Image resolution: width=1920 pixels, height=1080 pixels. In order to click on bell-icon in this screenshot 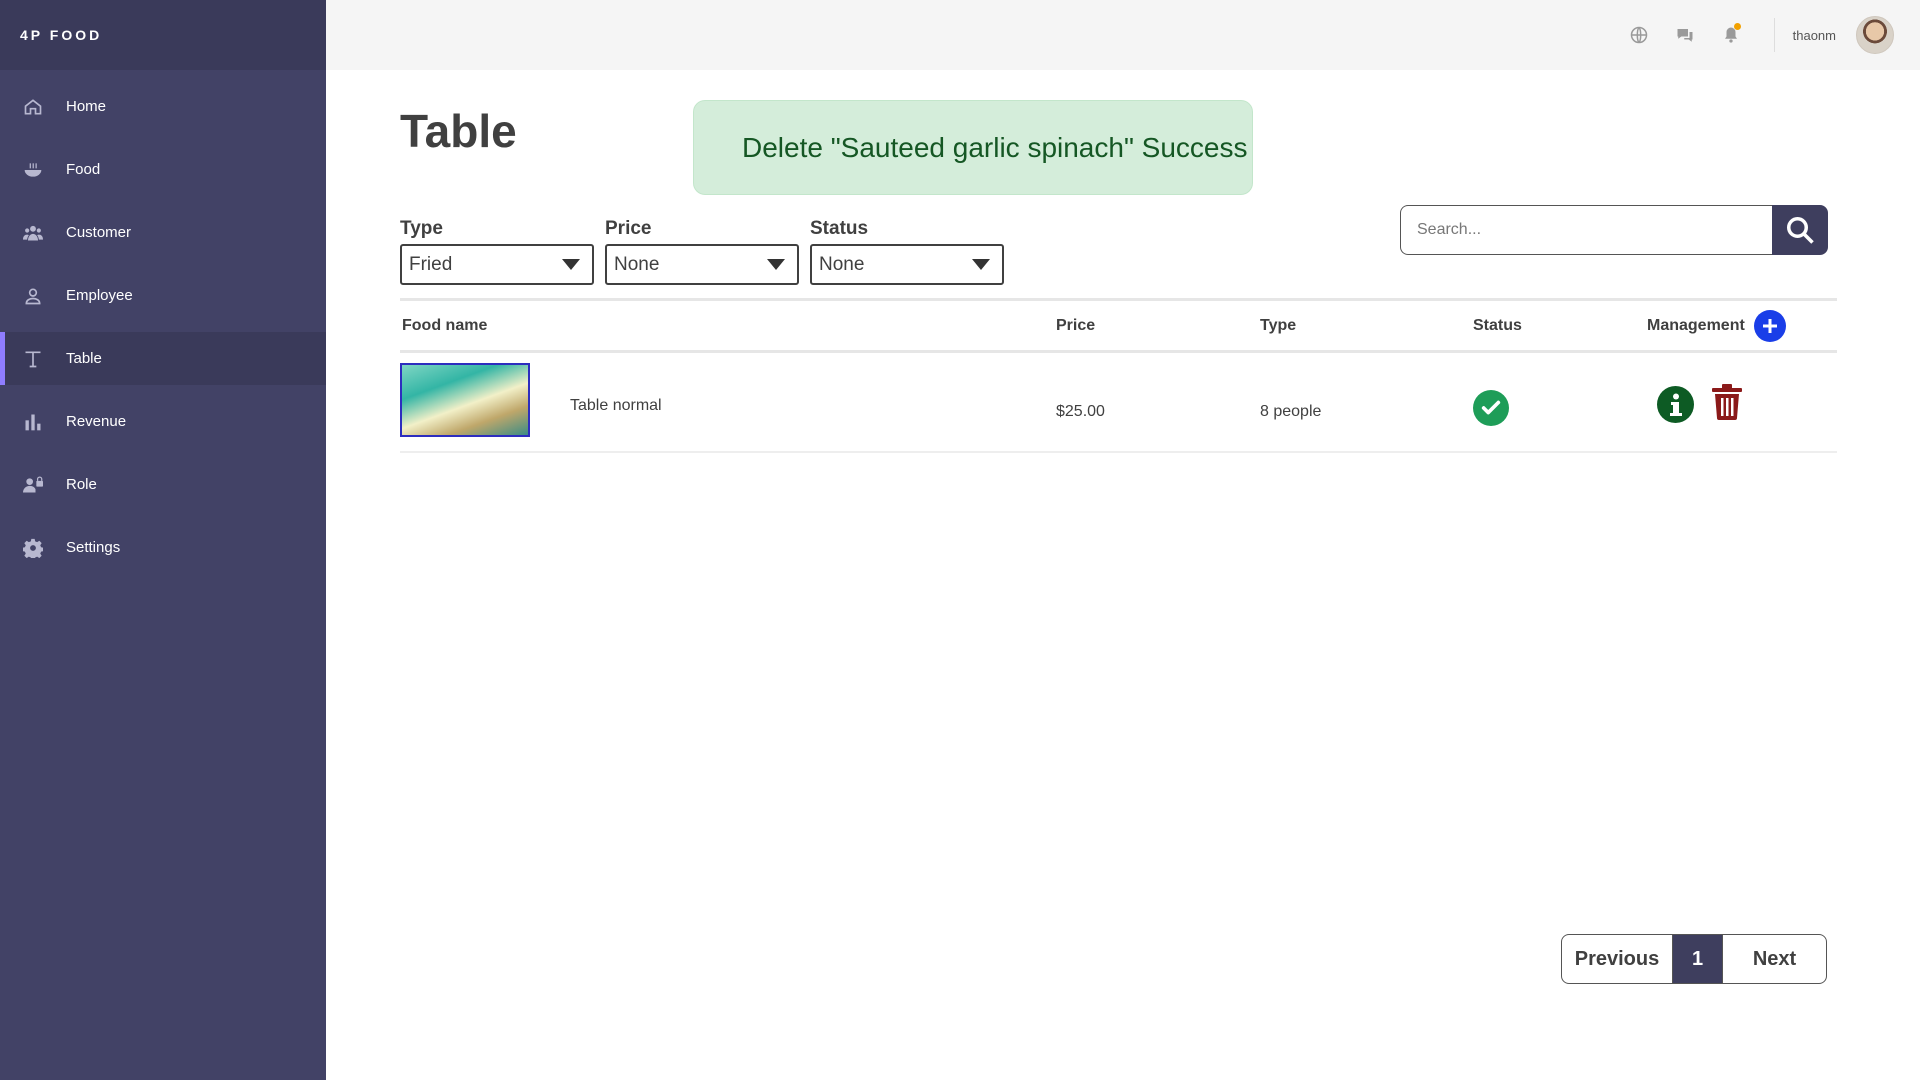, I will do `click(1731, 35)`.